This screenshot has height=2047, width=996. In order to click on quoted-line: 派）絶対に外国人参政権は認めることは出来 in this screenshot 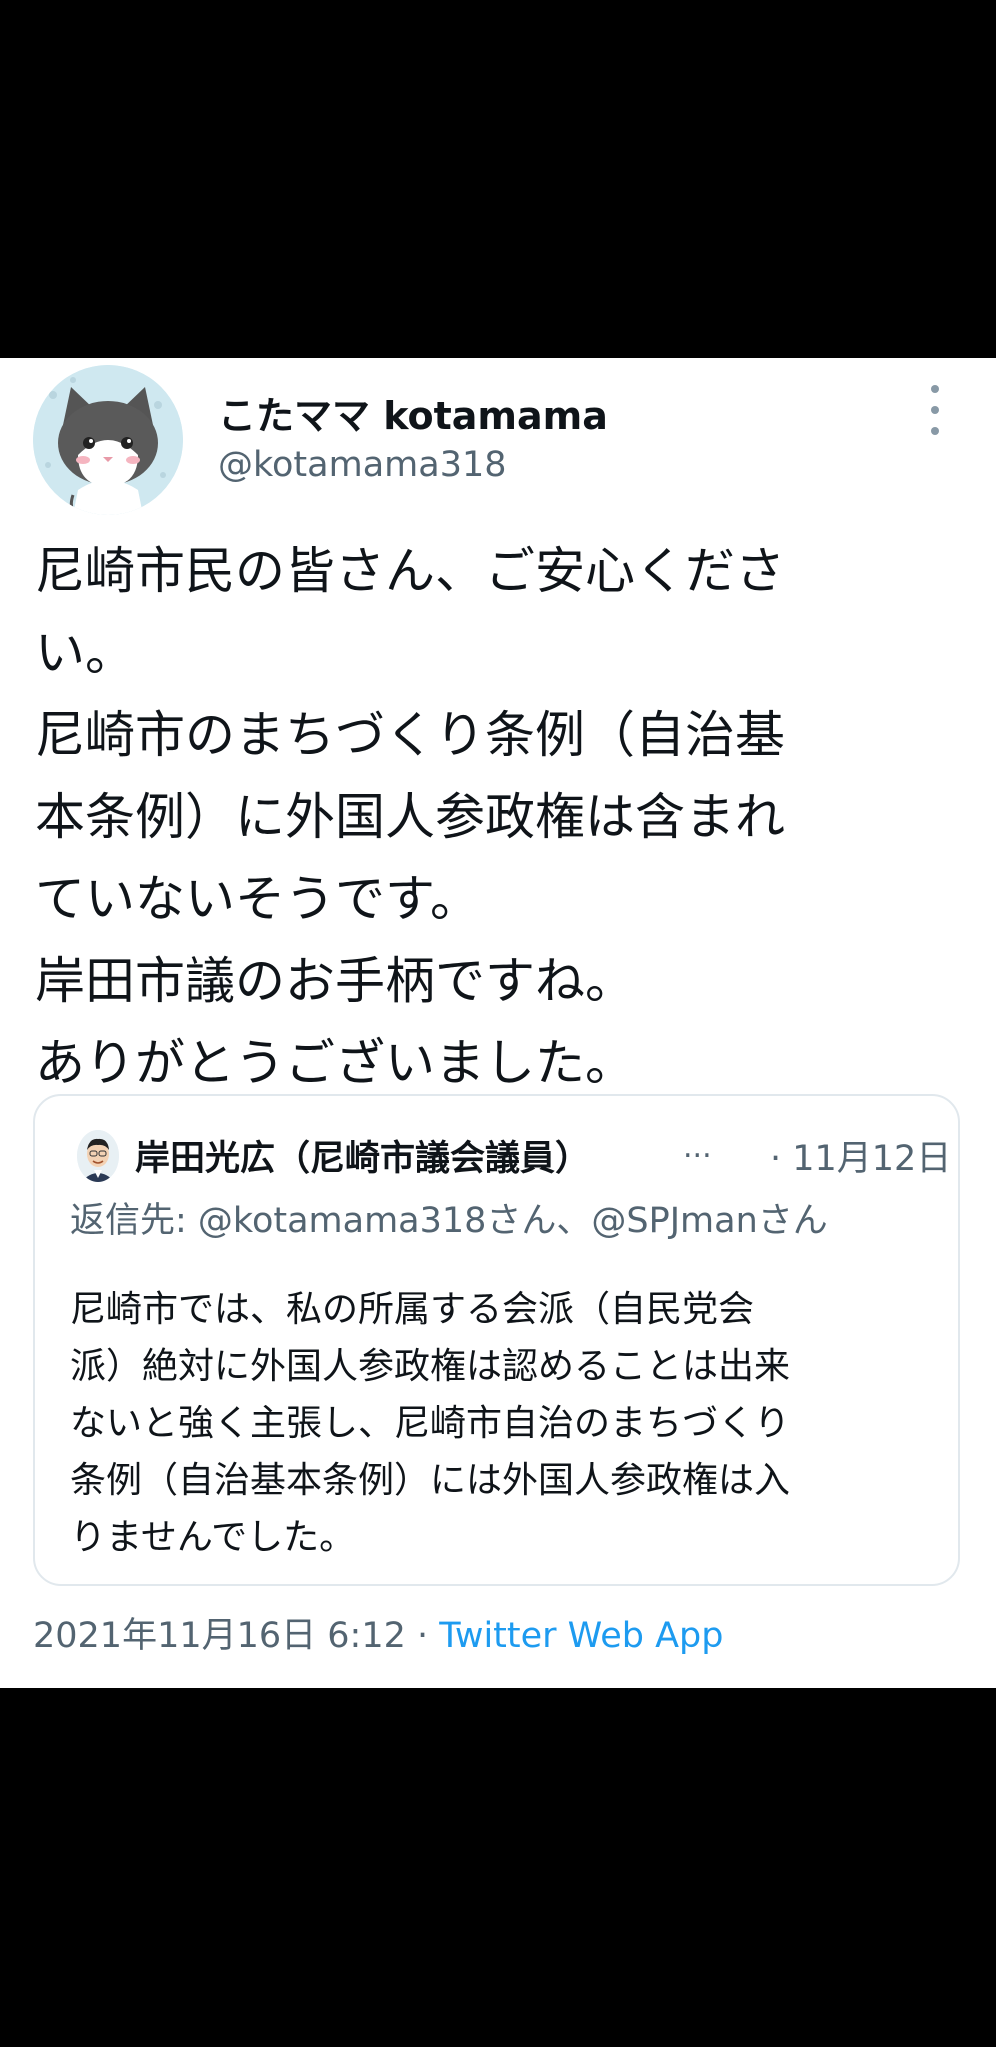, I will do `click(430, 1366)`.